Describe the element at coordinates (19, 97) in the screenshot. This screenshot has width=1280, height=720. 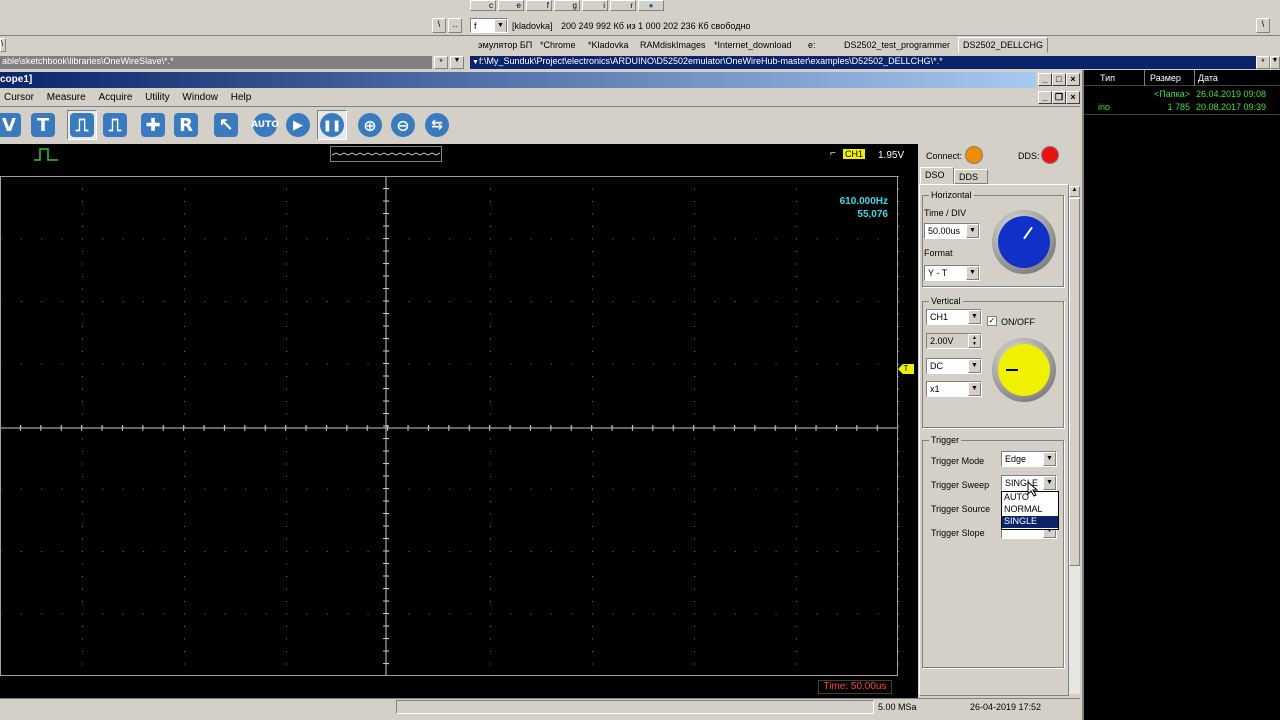
I see `menu-cursor: Cursor` at that location.